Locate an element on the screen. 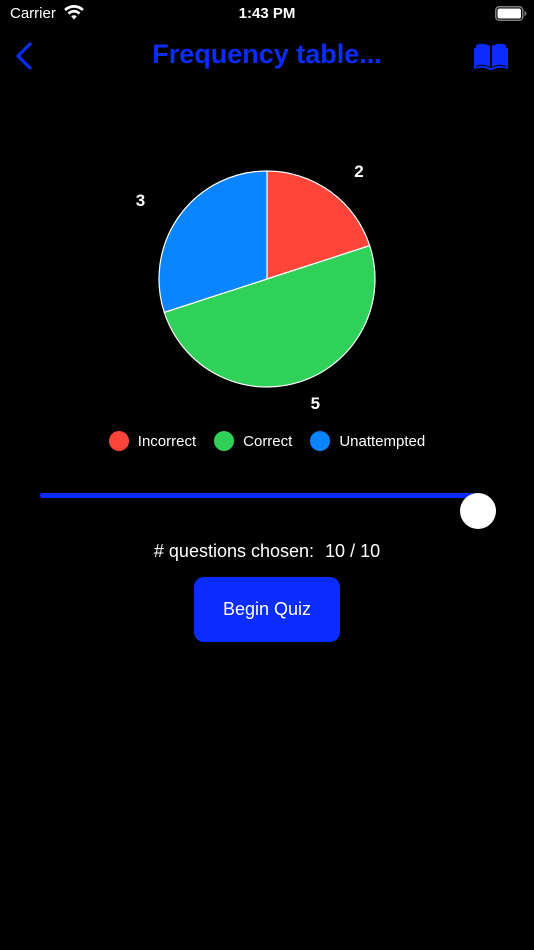  back-button is located at coordinates (26, 56).